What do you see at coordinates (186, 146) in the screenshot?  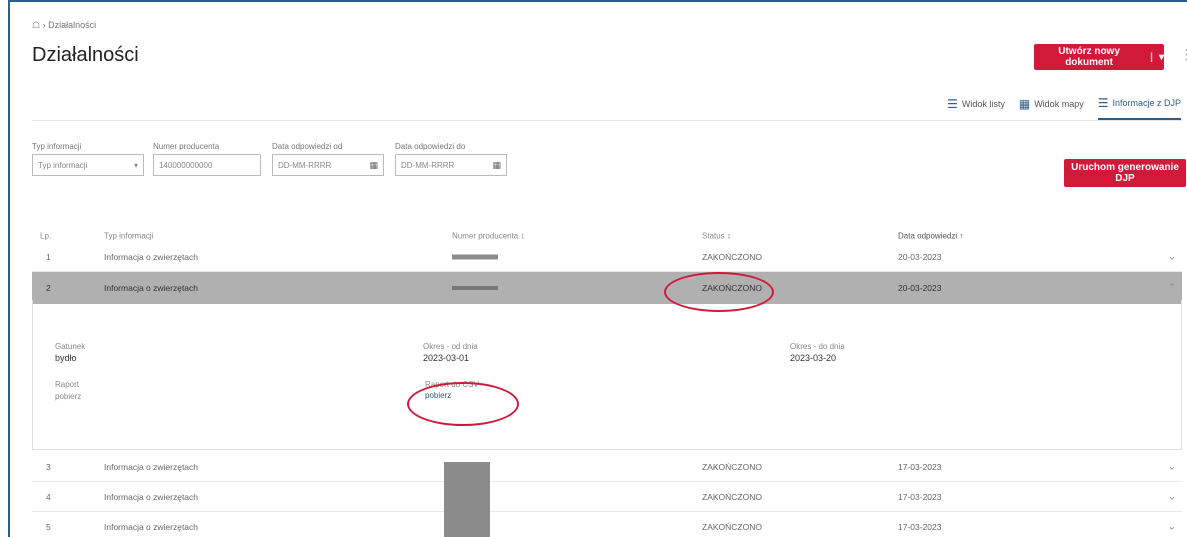 I see `filter-producer-label: Numer producenta` at bounding box center [186, 146].